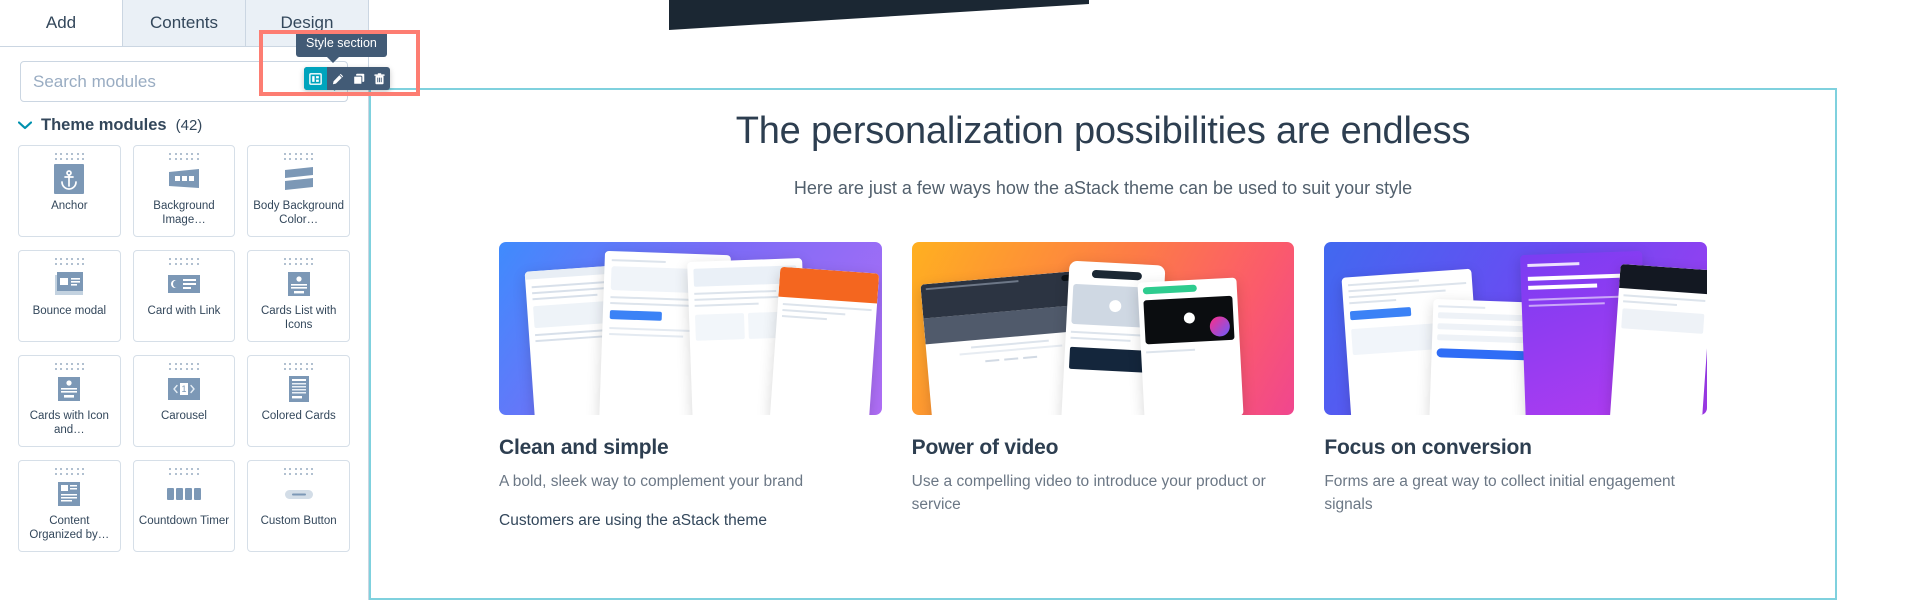  I want to click on module-label: Colored Cards, so click(298, 416).